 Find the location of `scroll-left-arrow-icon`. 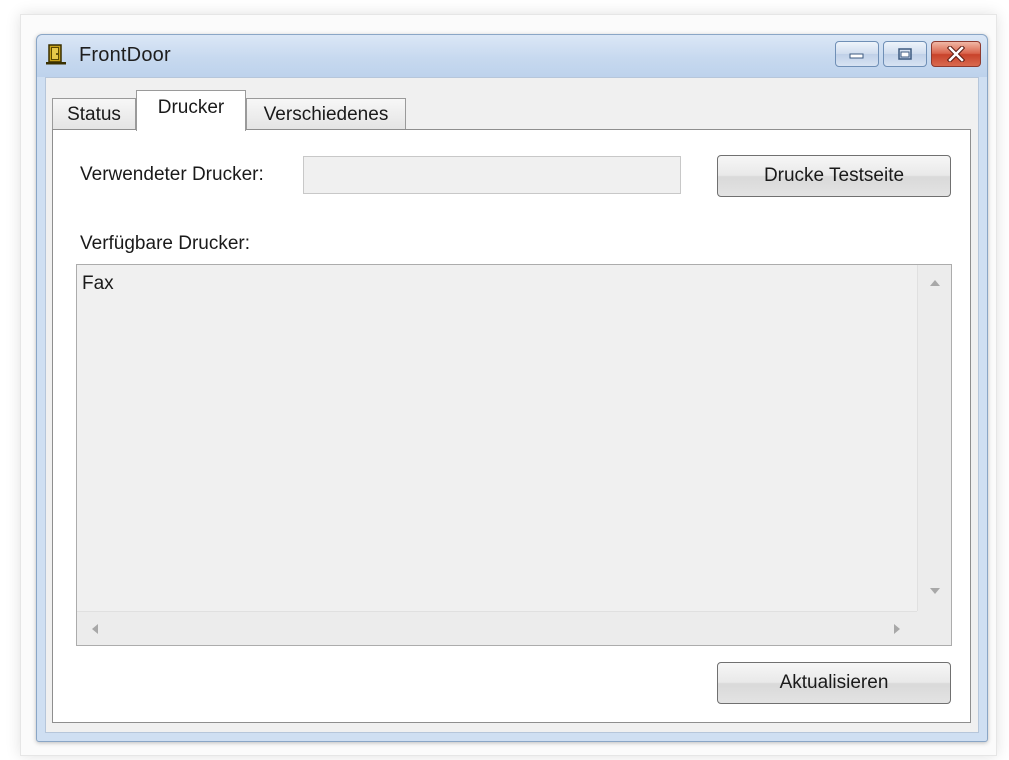

scroll-left-arrow-icon is located at coordinates (95, 629).